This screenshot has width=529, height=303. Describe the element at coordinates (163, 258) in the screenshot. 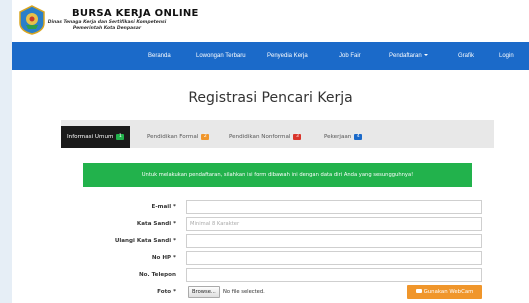

I see `phone-label: No HP *` at that location.